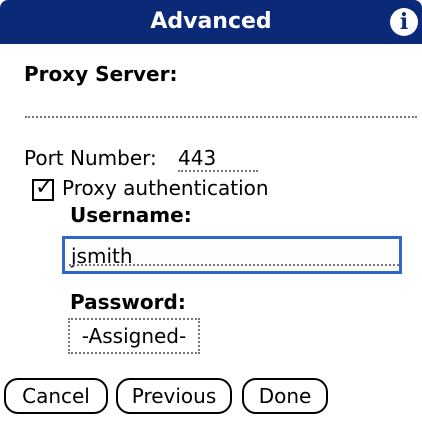 Image resolution: width=422 pixels, height=426 pixels. What do you see at coordinates (174, 396) in the screenshot?
I see `previous-button: Previous` at bounding box center [174, 396].